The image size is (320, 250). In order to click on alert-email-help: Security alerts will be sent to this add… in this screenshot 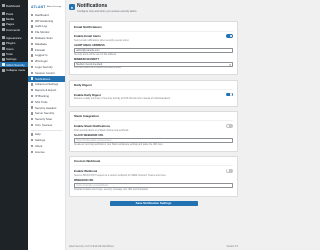, I will do `click(95, 54)`.